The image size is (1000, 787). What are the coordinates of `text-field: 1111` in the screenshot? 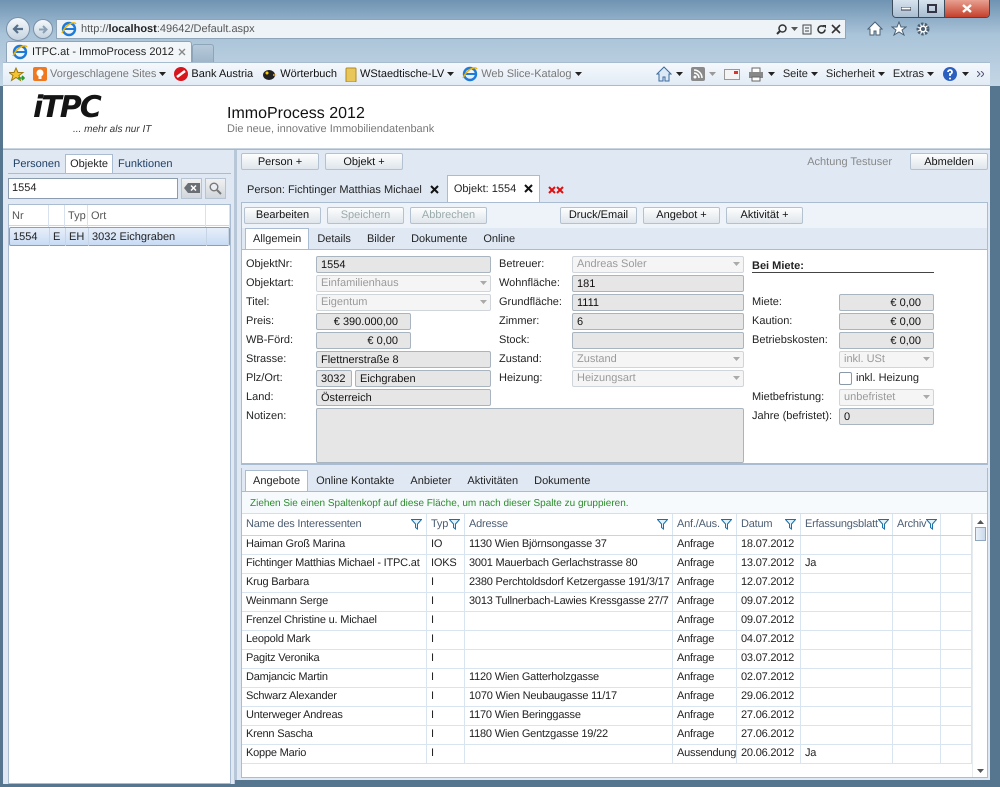 It's located at (658, 302).